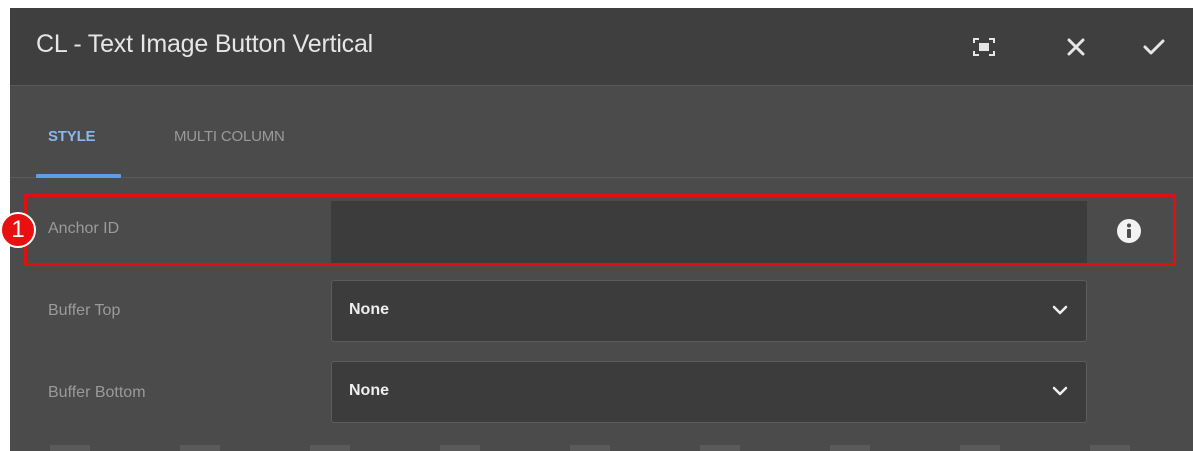 Image resolution: width=1193 pixels, height=451 pixels. Describe the element at coordinates (18, 230) in the screenshot. I see `annotation-badge: 1` at that location.